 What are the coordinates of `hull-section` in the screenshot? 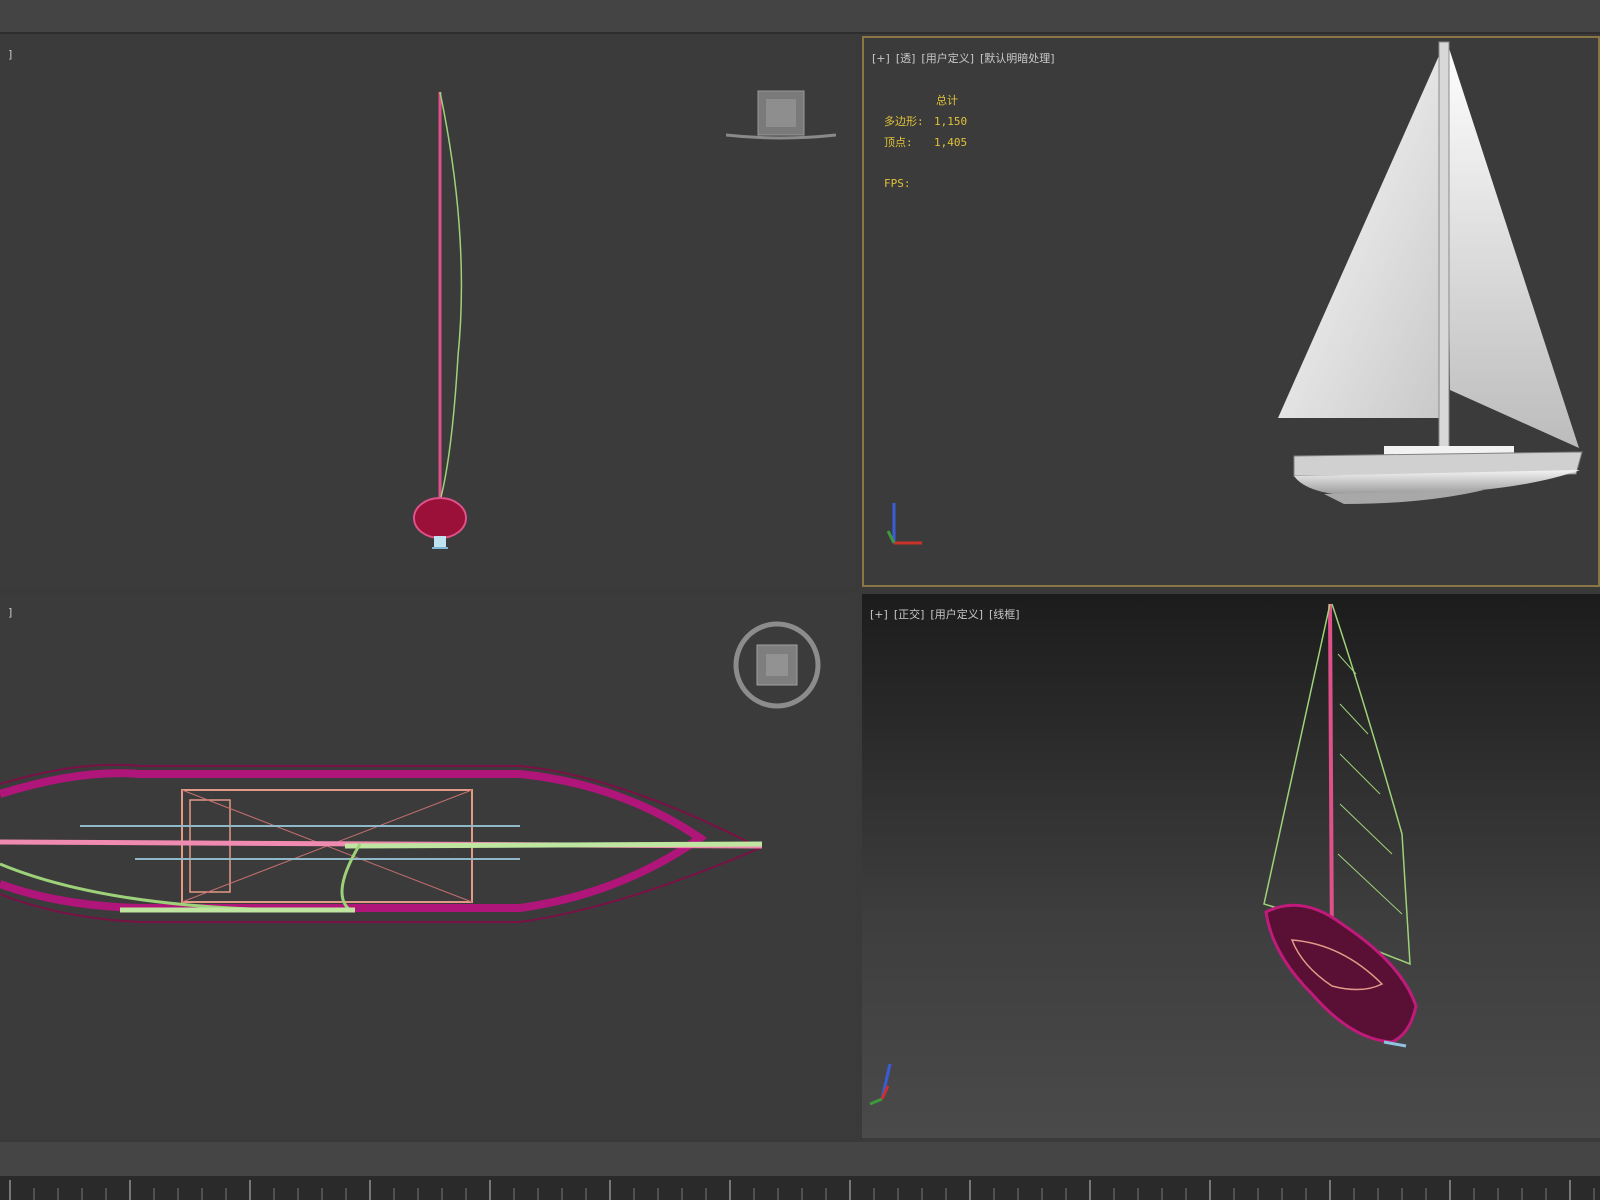 It's located at (440, 518).